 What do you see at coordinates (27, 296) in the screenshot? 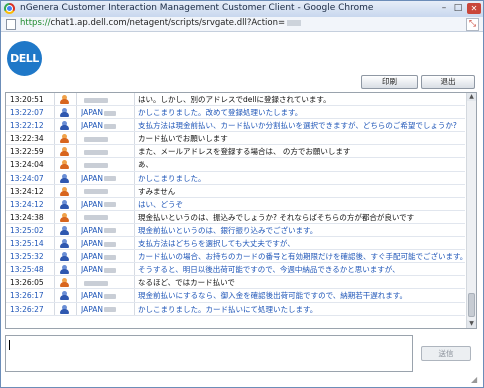
I see `message-time: 13:26:17` at bounding box center [27, 296].